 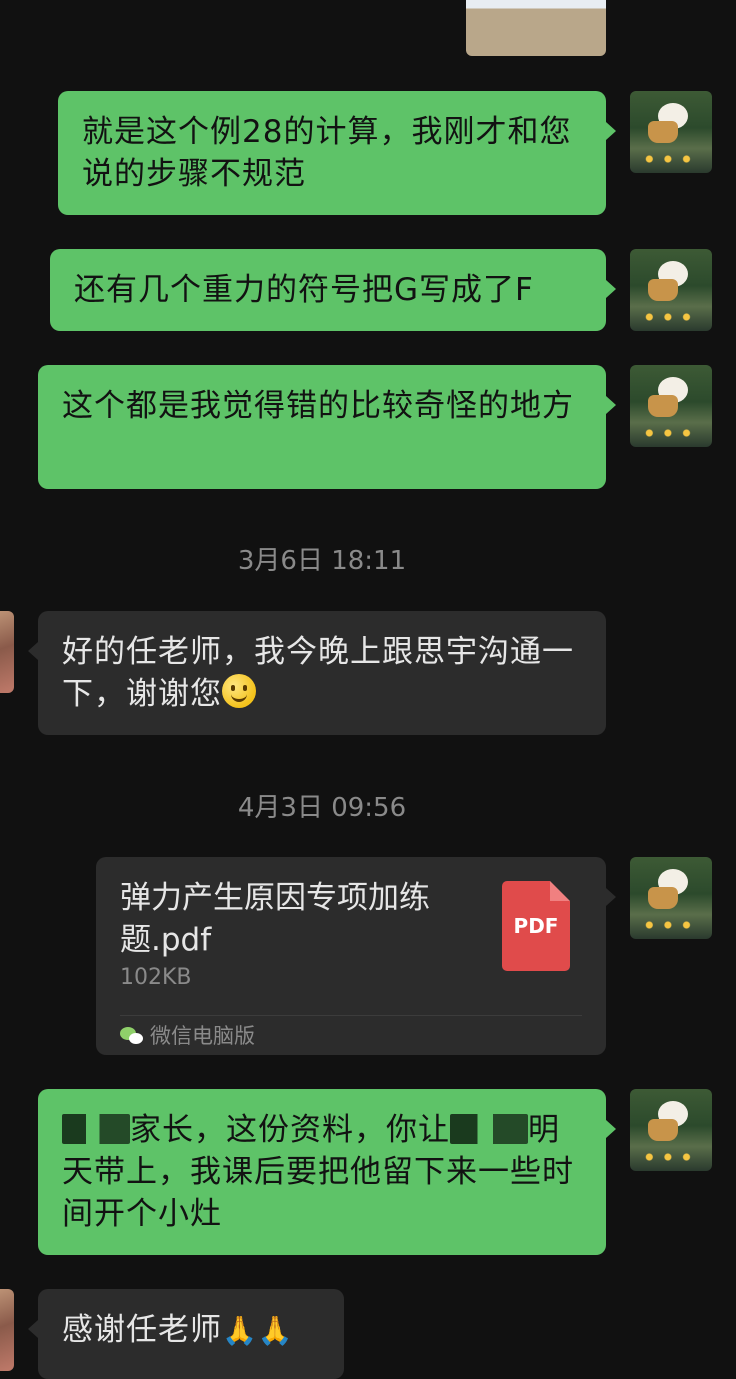 I want to click on wechat-logo-icon, so click(x=132, y=1036).